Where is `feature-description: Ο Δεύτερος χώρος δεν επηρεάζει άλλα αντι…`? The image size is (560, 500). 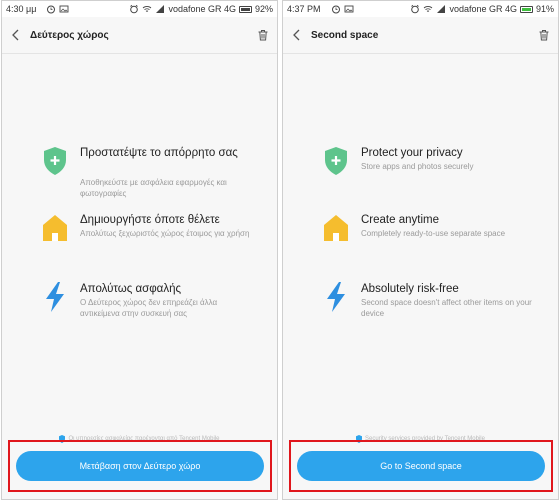
feature-description: Ο Δεύτερος χώρος δεν επηρεάζει άλλα αντι… is located at coordinates (149, 308).